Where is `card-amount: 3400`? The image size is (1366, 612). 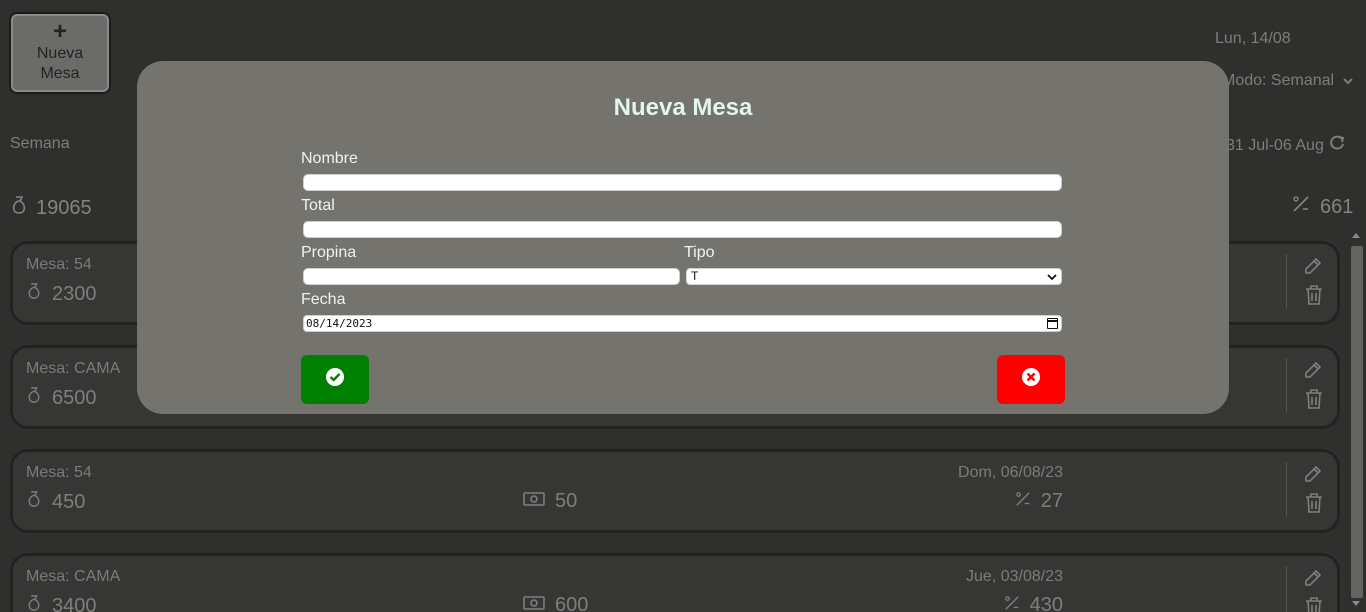 card-amount: 3400 is located at coordinates (61, 603).